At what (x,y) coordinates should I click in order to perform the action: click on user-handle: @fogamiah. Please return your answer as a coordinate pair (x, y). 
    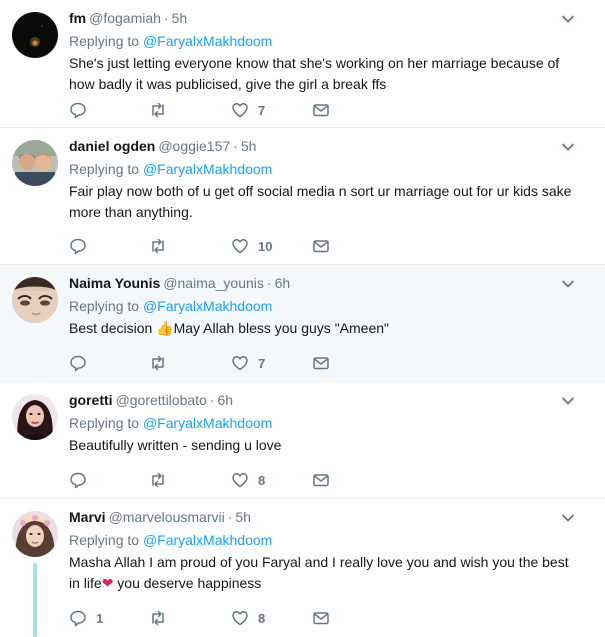
    Looking at the image, I should click on (125, 18).